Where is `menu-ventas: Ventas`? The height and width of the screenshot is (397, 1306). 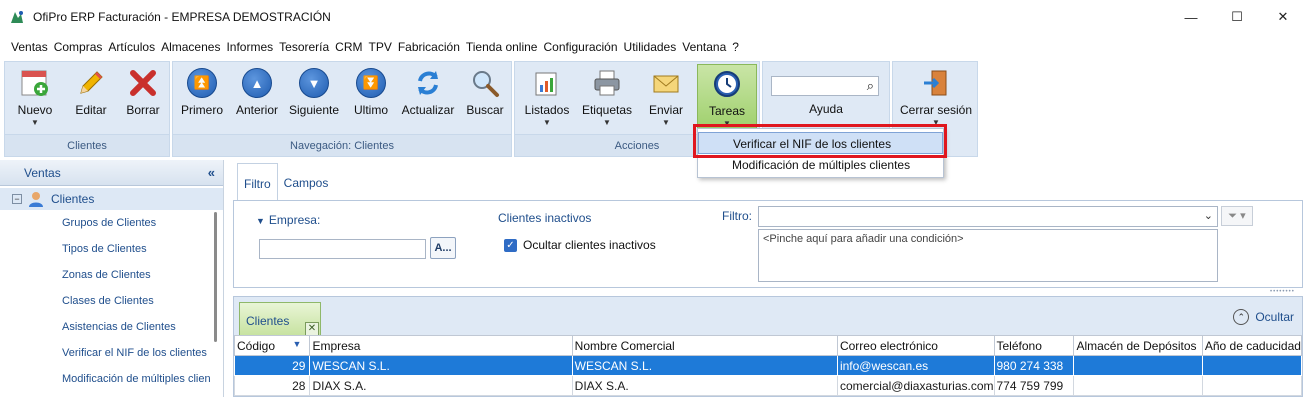 menu-ventas: Ventas is located at coordinates (29, 47).